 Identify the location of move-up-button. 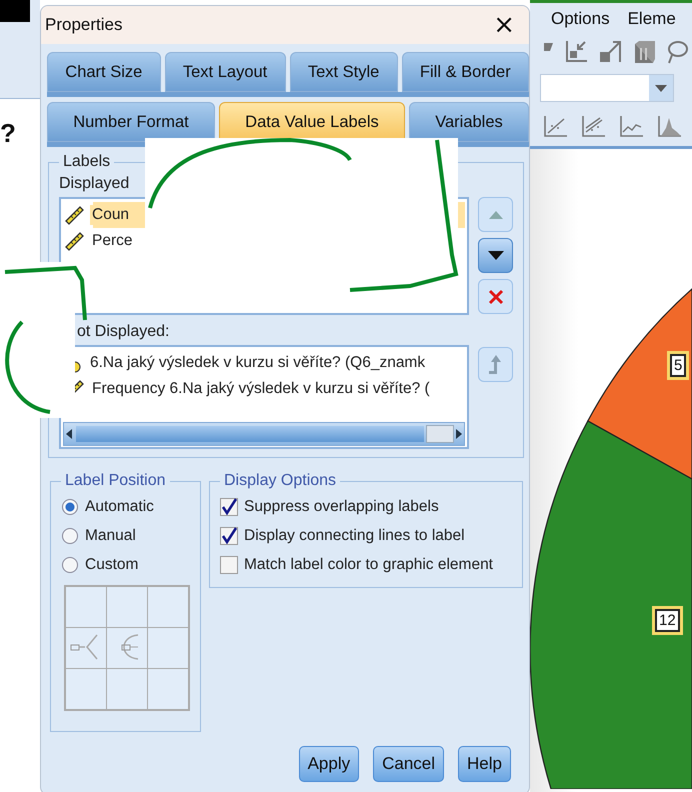
(495, 214).